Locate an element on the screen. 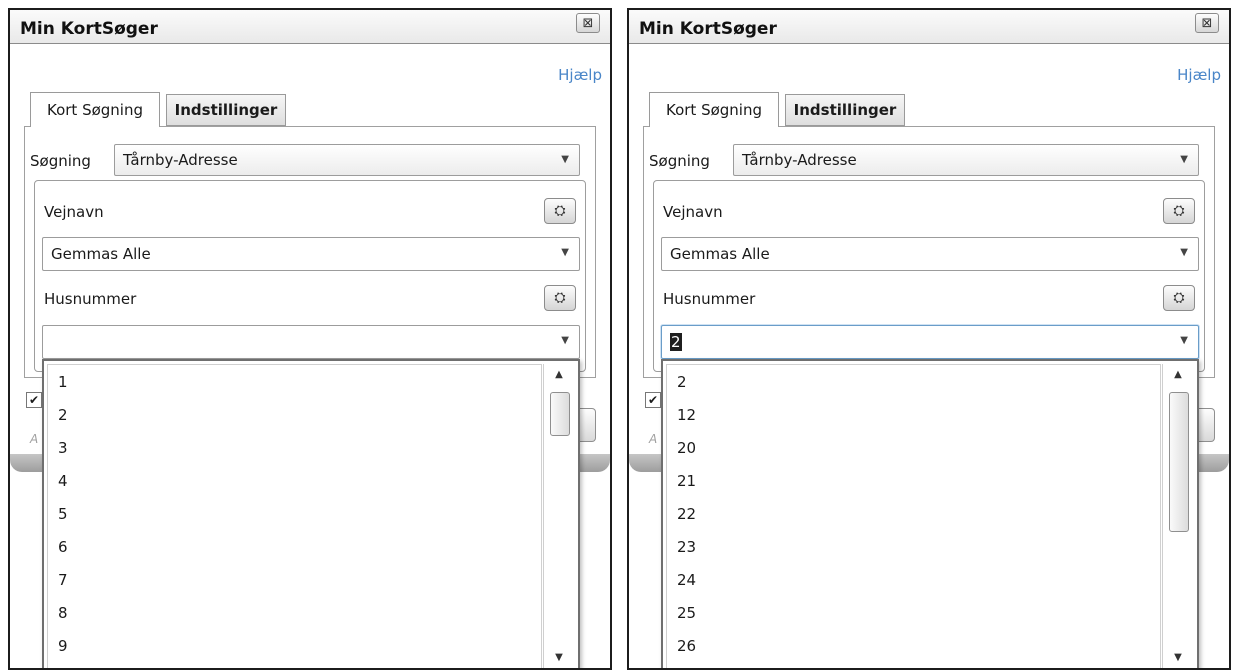 The height and width of the screenshot is (670, 1233). list-item: 5 is located at coordinates (63, 514).